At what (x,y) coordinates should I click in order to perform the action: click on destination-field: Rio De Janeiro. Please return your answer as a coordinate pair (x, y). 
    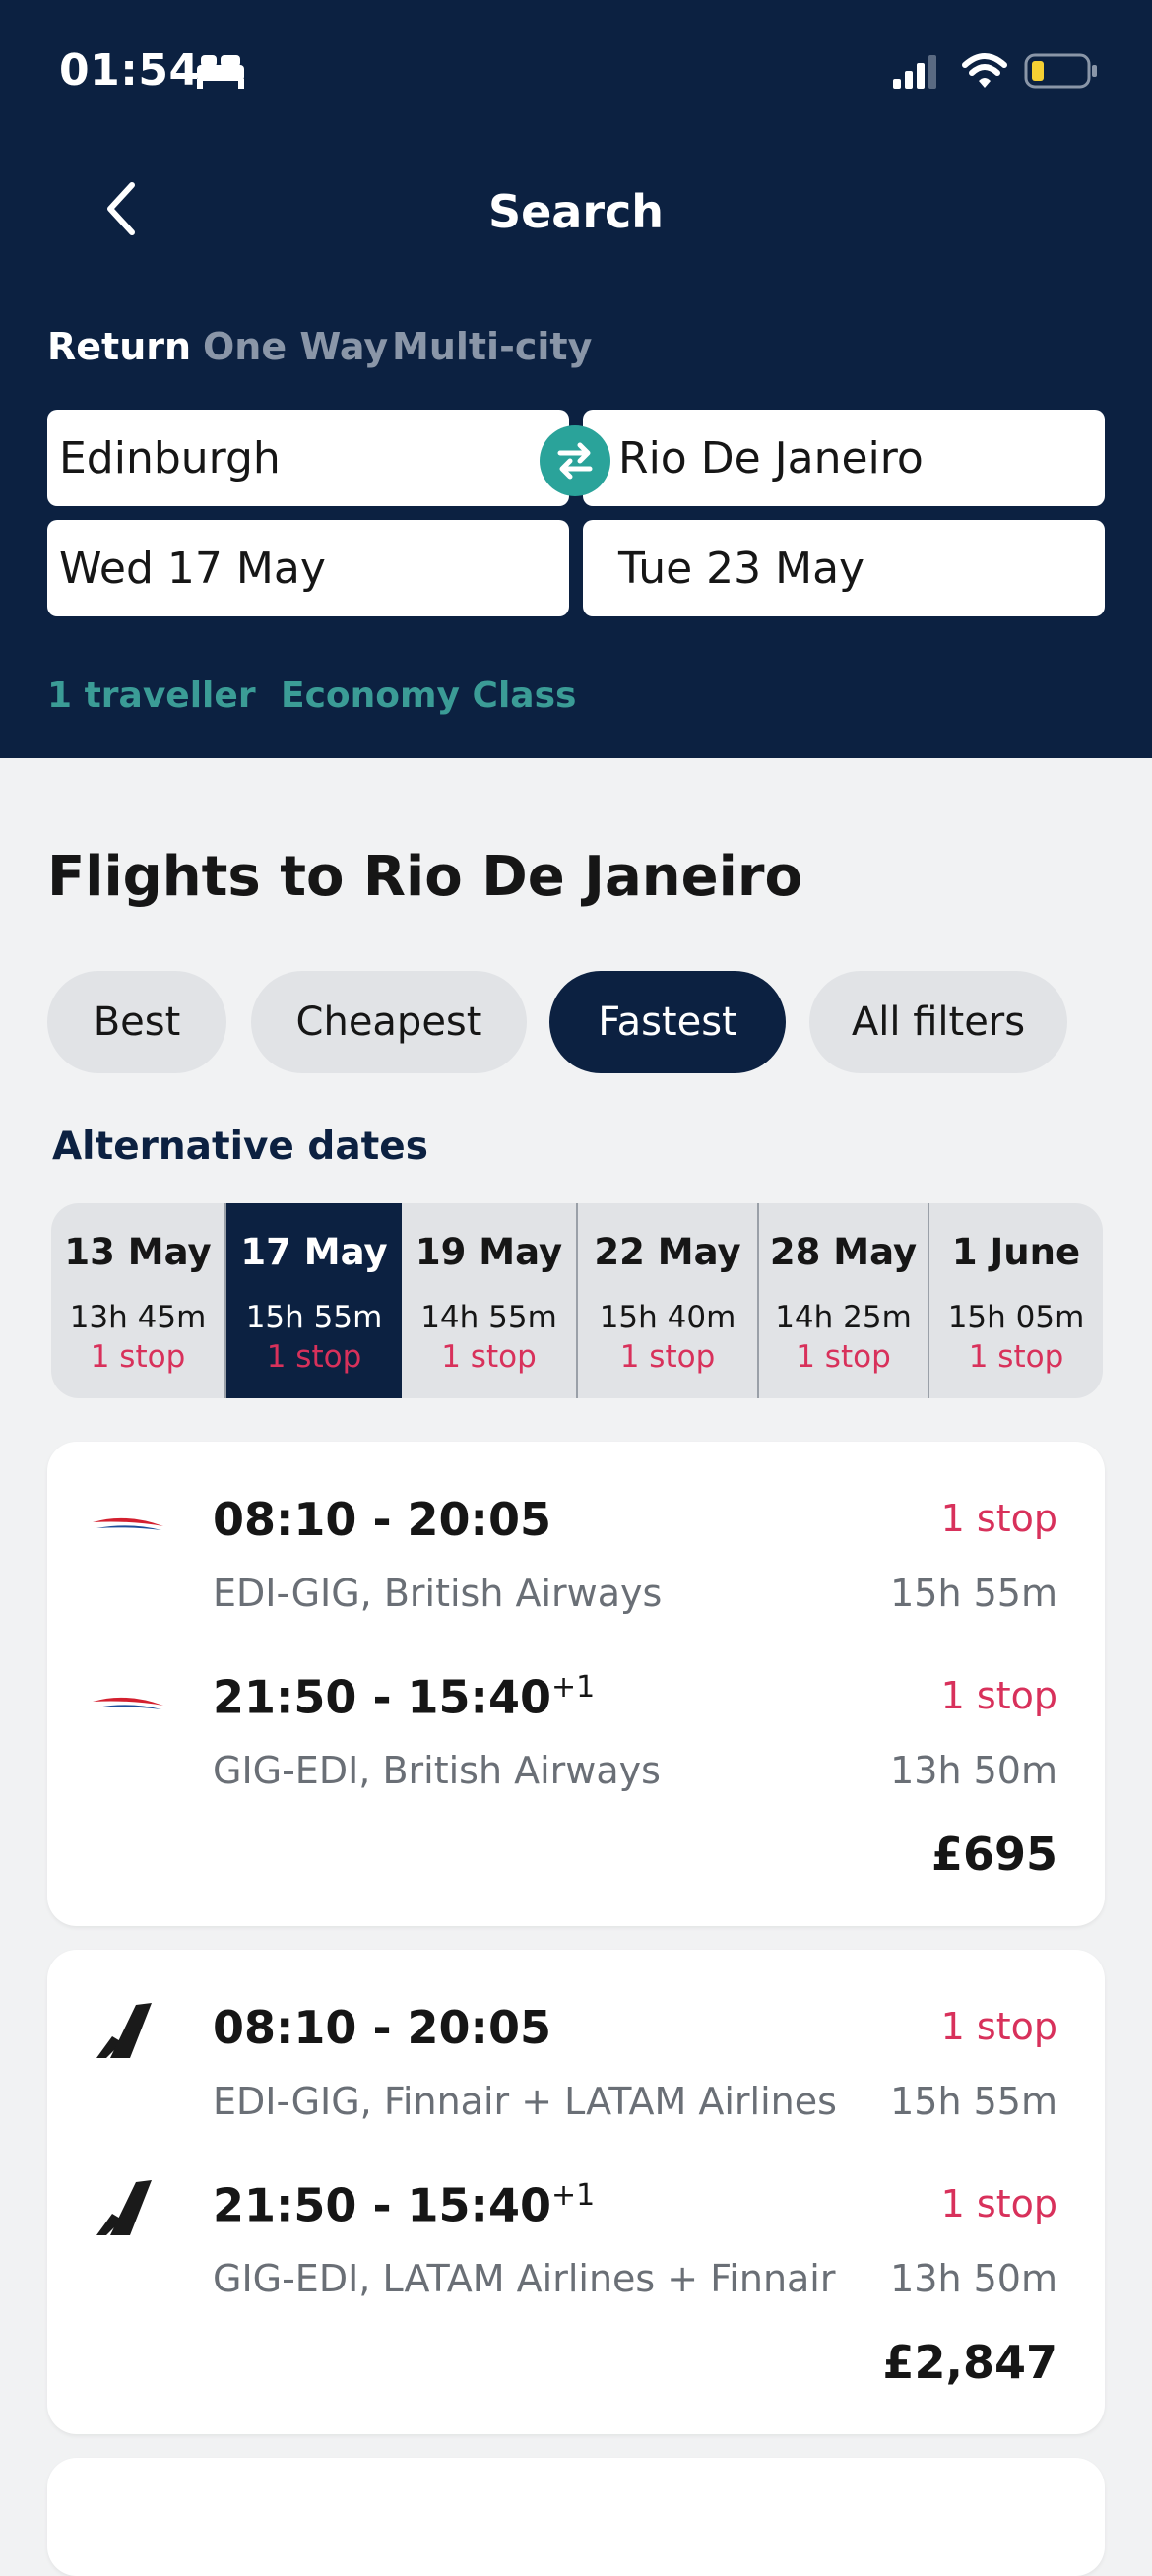
    Looking at the image, I should click on (844, 458).